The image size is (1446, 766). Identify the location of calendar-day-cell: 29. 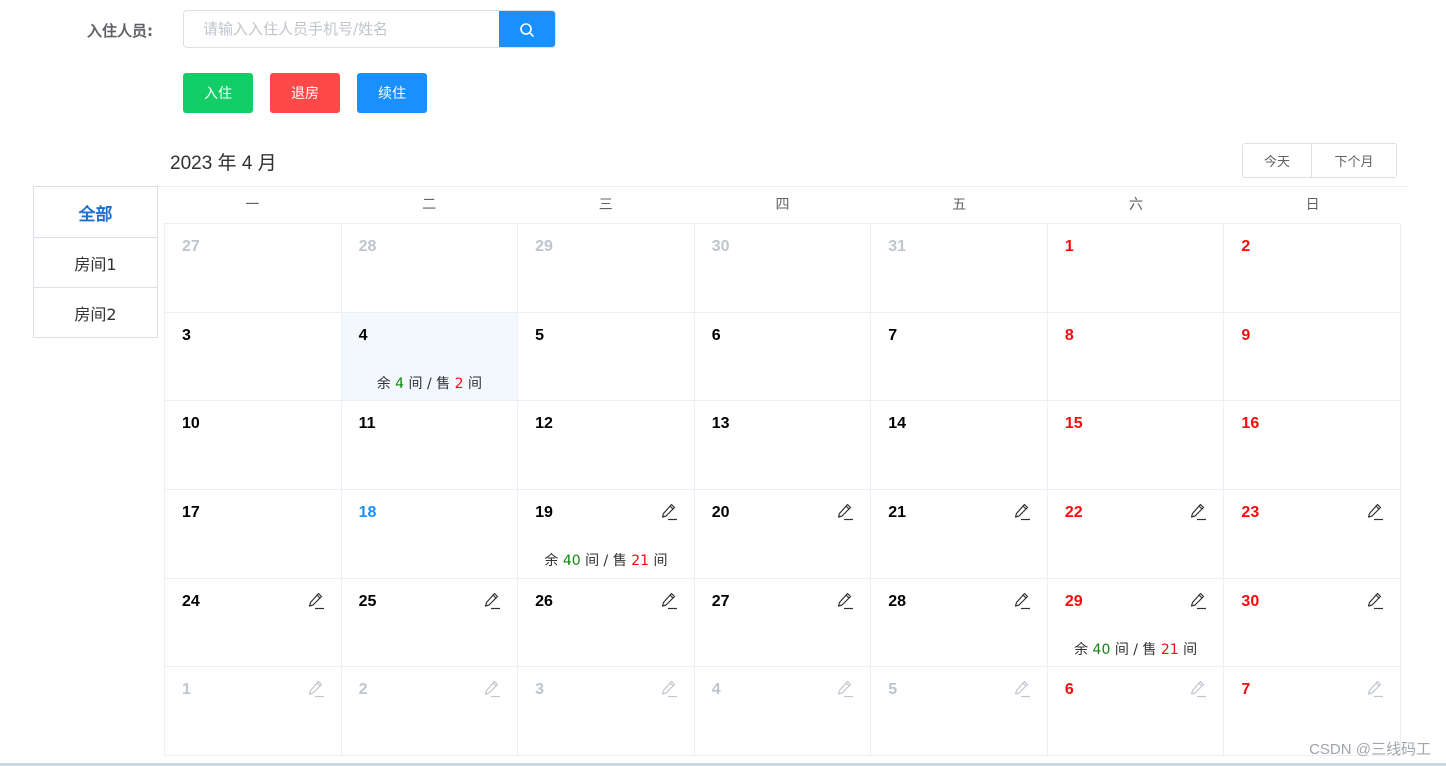
(606, 268).